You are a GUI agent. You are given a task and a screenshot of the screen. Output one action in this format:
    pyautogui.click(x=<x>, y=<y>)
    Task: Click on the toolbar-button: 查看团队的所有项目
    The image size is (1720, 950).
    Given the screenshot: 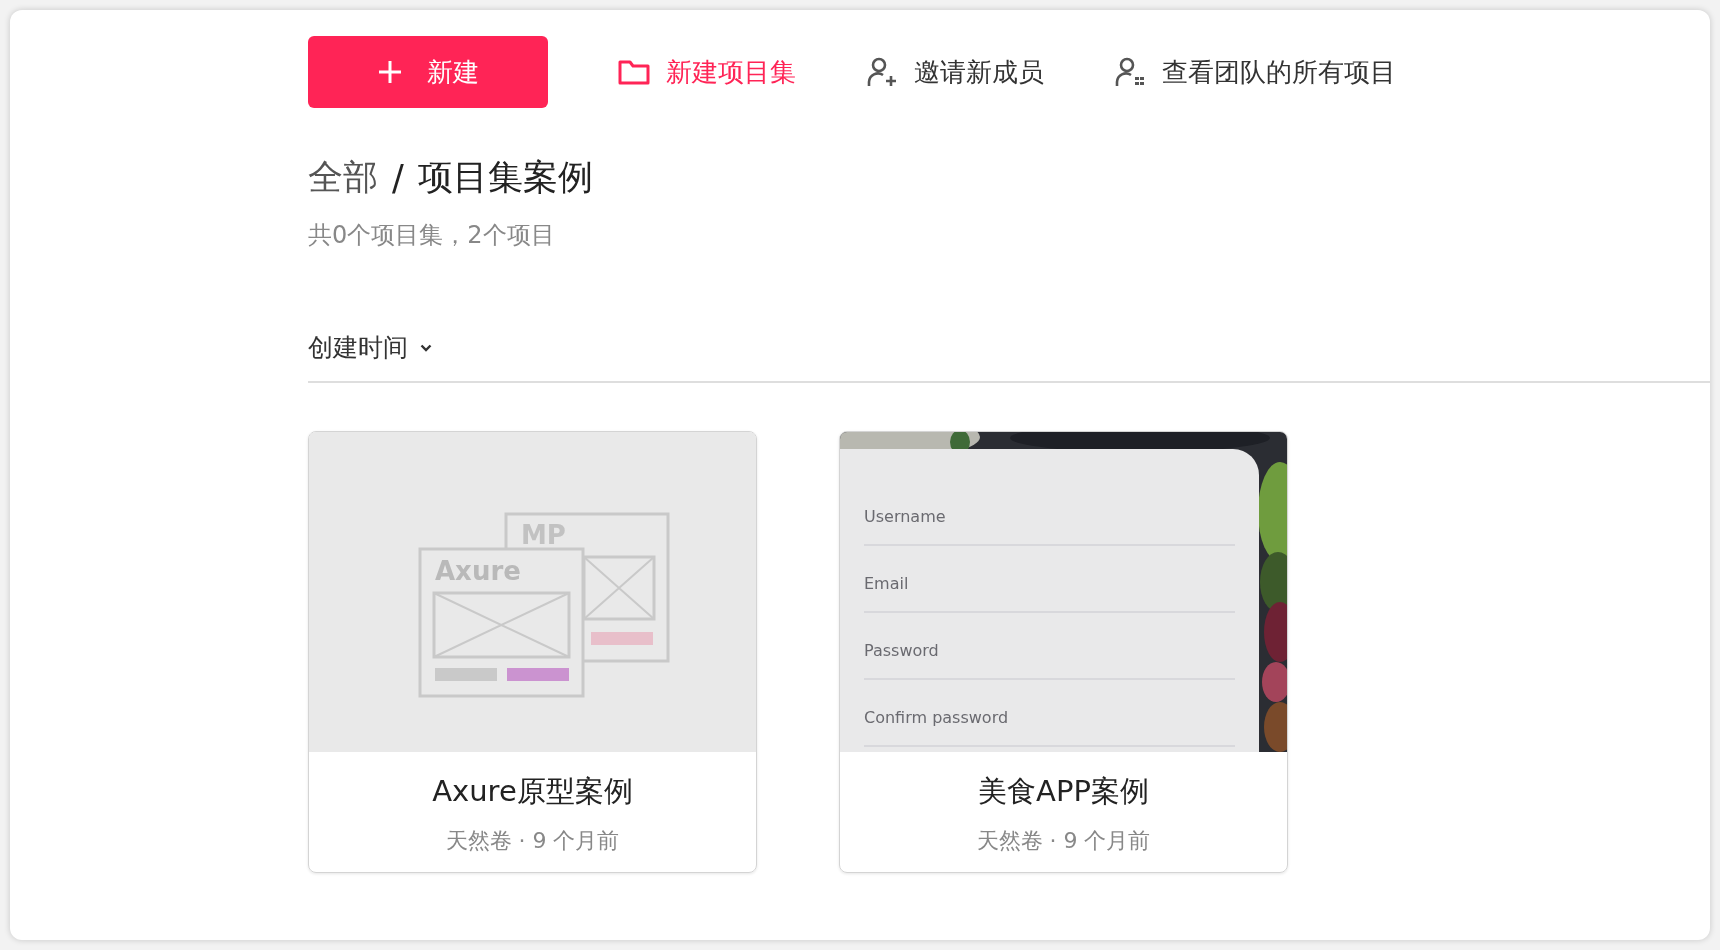 What is the action you would take?
    pyautogui.click(x=1255, y=72)
    